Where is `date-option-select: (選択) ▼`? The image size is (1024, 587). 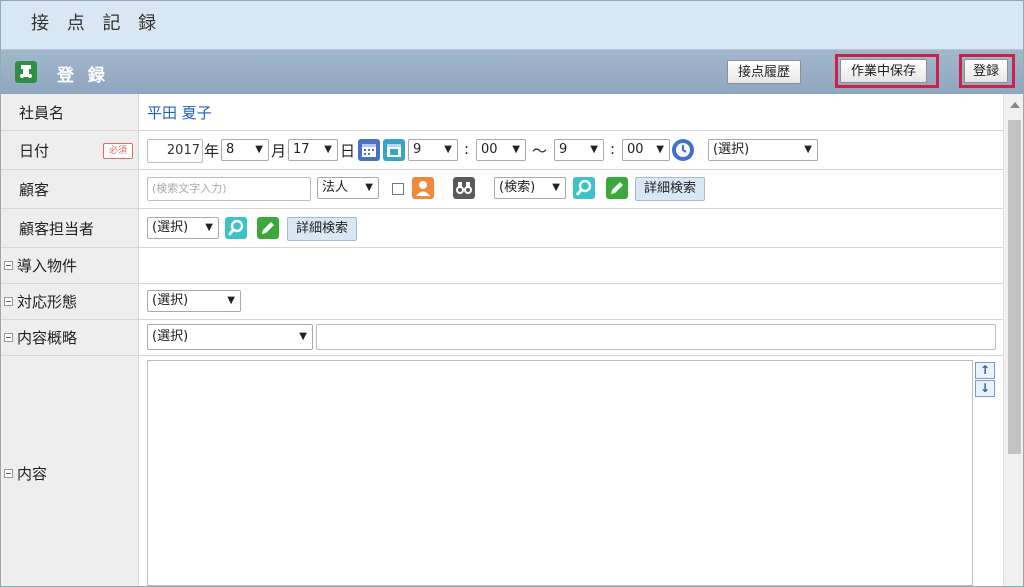 date-option-select: (選択) ▼ is located at coordinates (763, 150).